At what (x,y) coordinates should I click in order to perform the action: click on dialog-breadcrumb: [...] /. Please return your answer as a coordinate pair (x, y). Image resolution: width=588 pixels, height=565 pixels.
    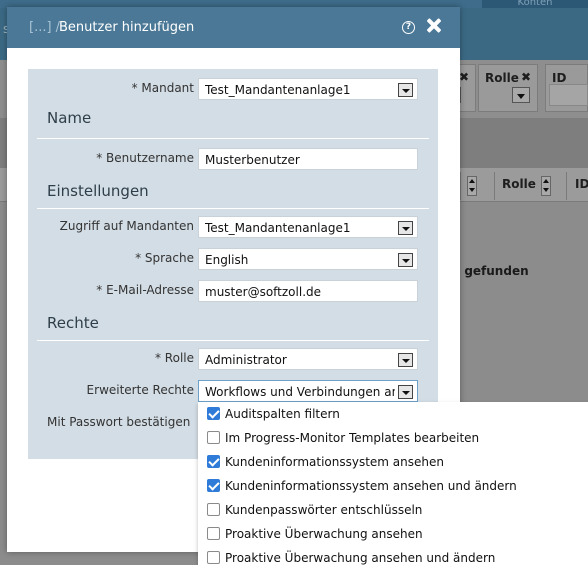
    Looking at the image, I should click on (44, 27).